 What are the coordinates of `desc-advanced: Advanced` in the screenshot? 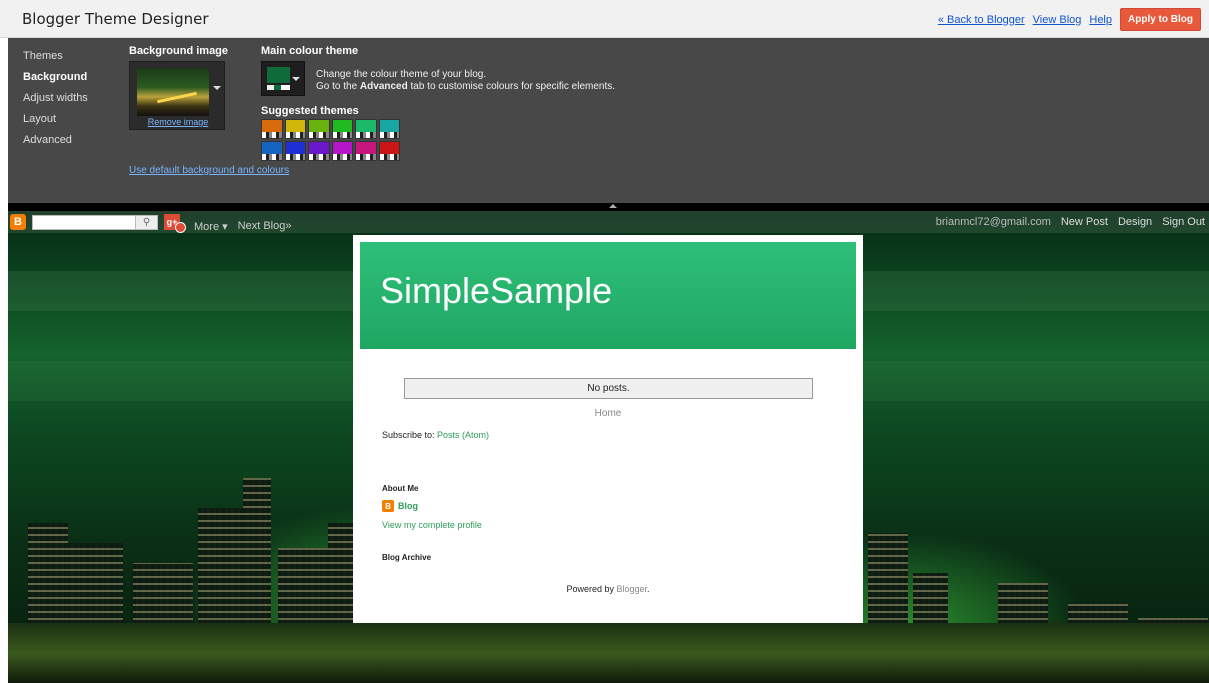 It's located at (383, 86).